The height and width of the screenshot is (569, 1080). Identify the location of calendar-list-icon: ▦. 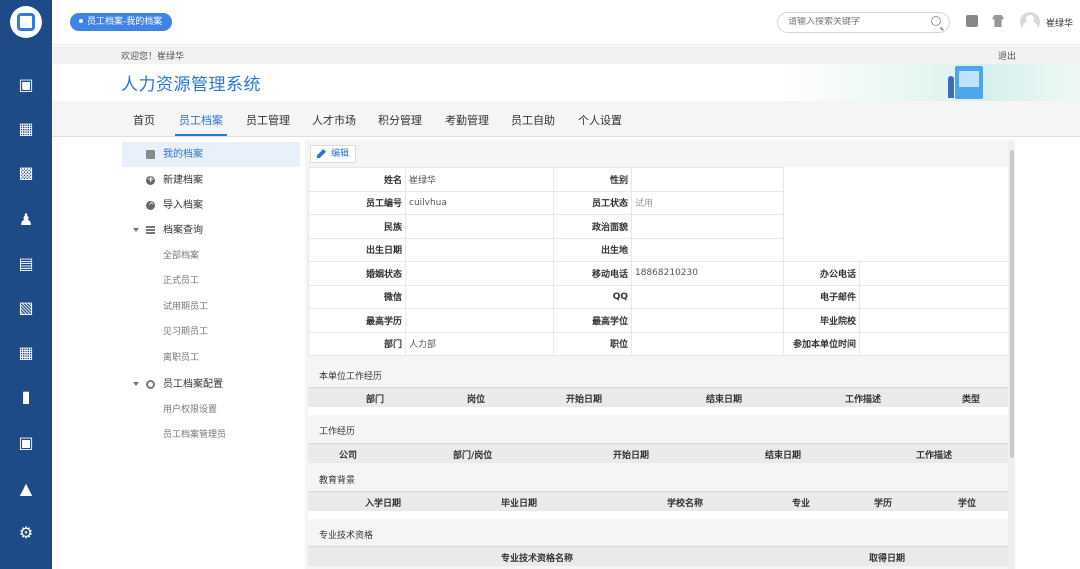
(26, 128).